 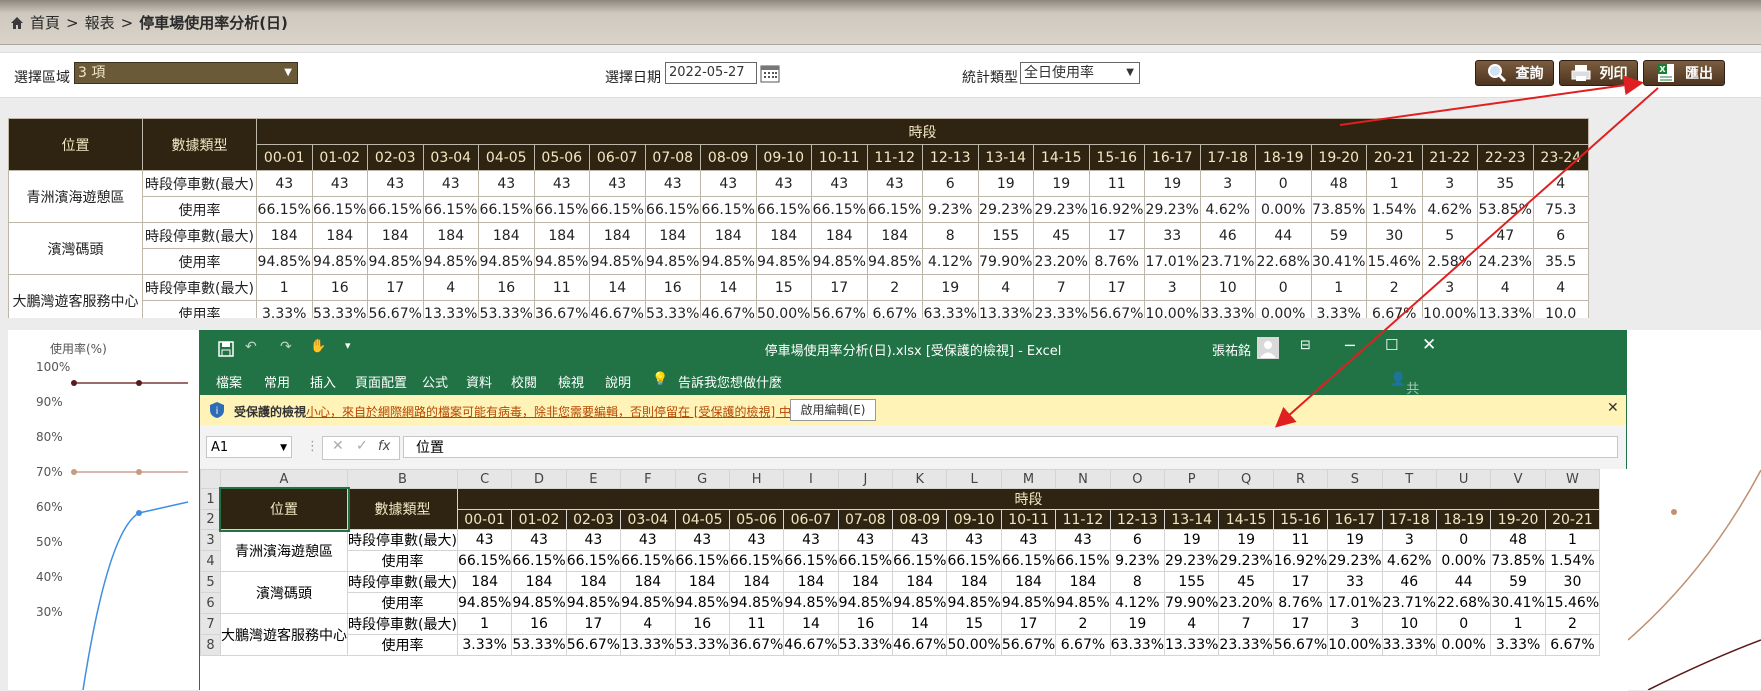 I want to click on cell-rate: 8.76%, so click(x=1300, y=603).